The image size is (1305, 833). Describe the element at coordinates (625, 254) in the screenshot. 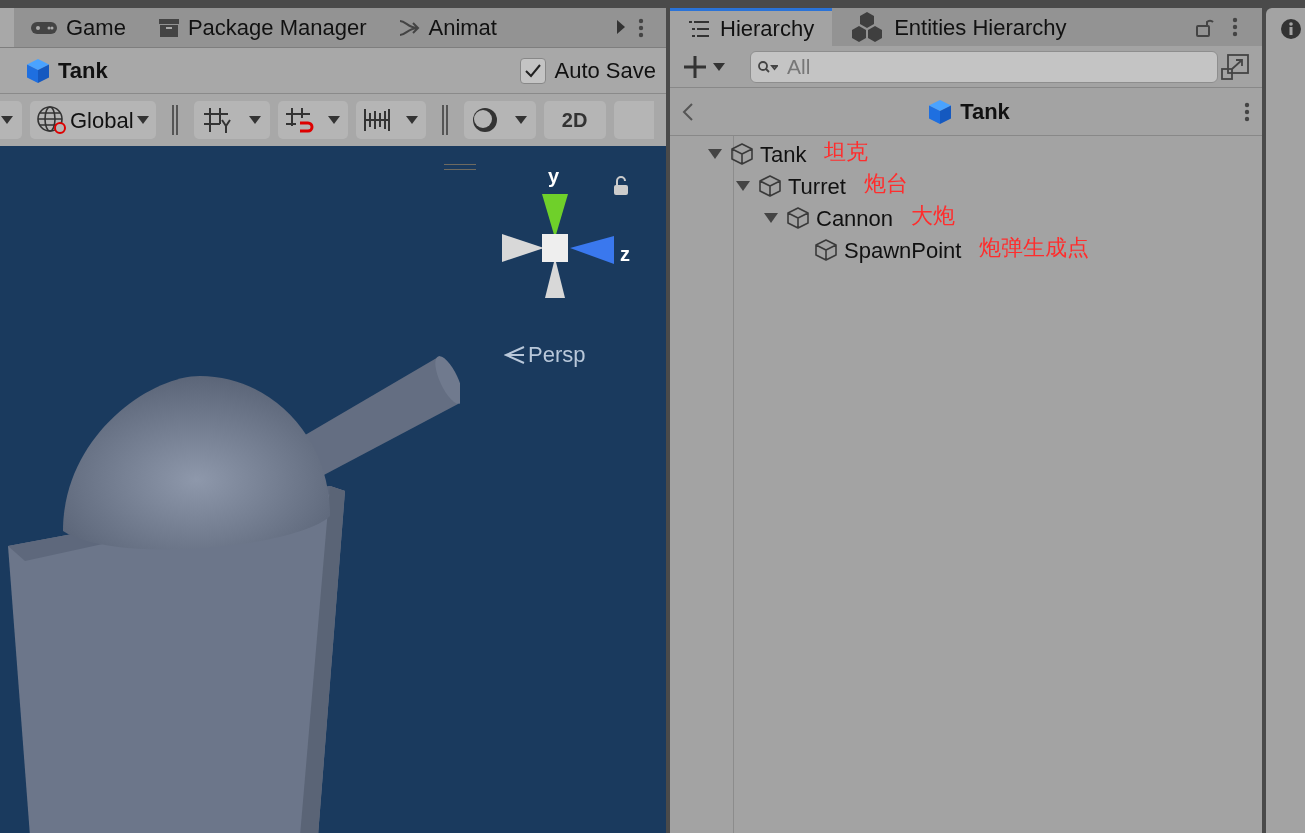

I see `z-axis-label: z` at that location.